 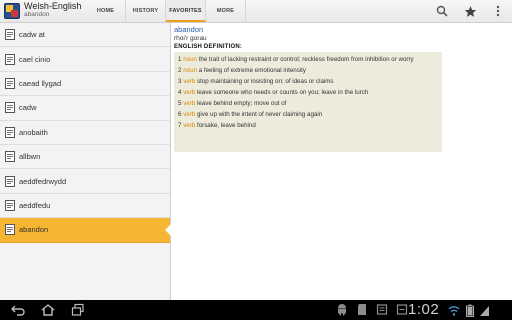 What do you see at coordinates (85, 157) in the screenshot?
I see `list-item: allbwn` at bounding box center [85, 157].